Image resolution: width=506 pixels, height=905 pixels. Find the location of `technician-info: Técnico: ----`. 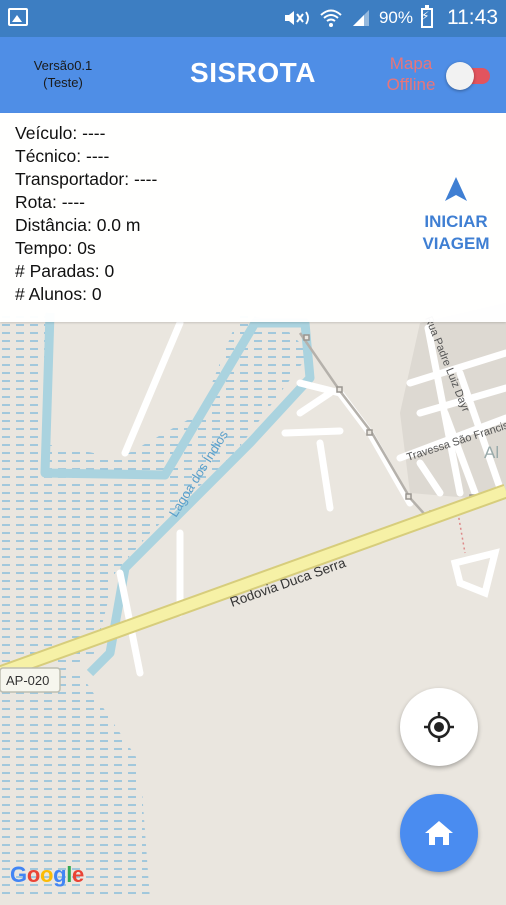

technician-info: Técnico: ---- is located at coordinates (62, 156).